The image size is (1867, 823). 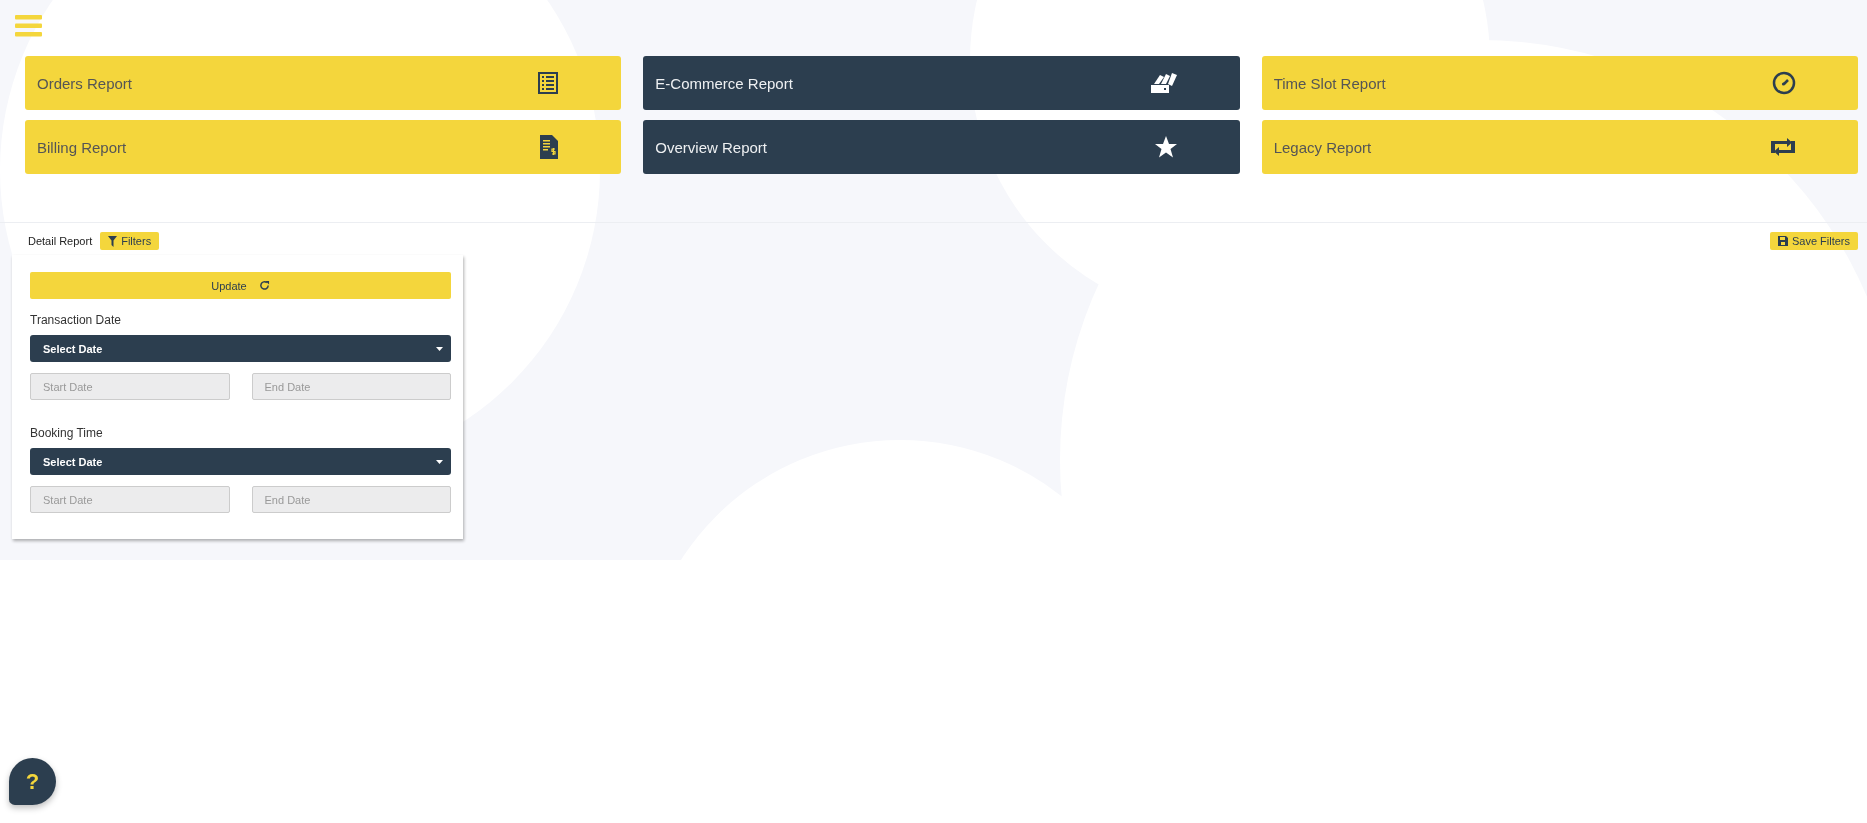 I want to click on report-card: Billing Report, so click(x=323, y=147).